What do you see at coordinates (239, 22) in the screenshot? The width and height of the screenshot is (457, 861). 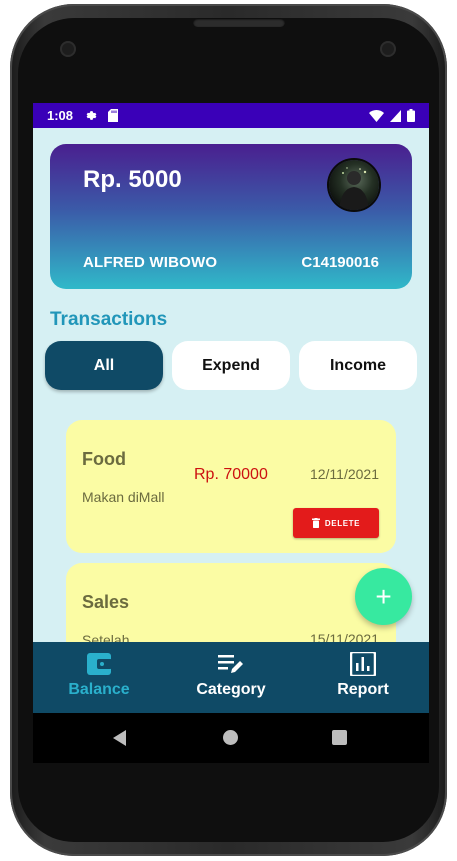 I see `earpiece-speaker` at bounding box center [239, 22].